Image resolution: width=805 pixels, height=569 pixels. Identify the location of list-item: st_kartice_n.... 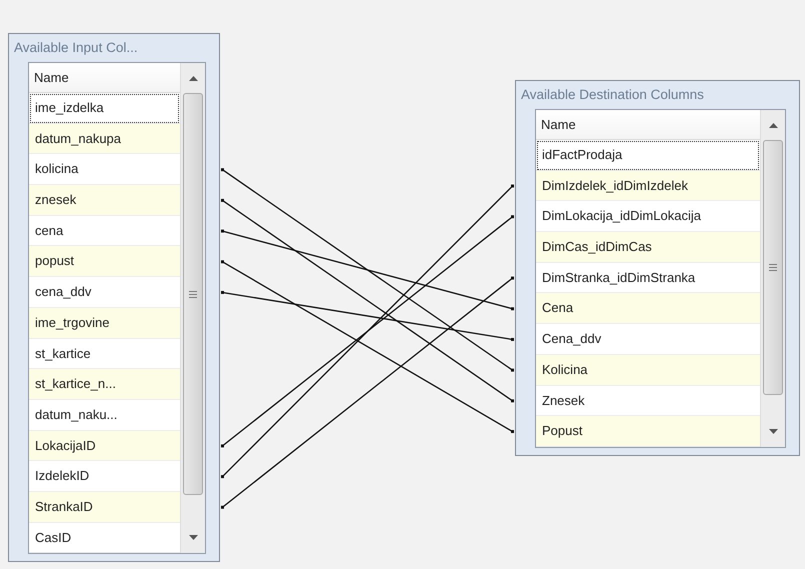
(104, 384).